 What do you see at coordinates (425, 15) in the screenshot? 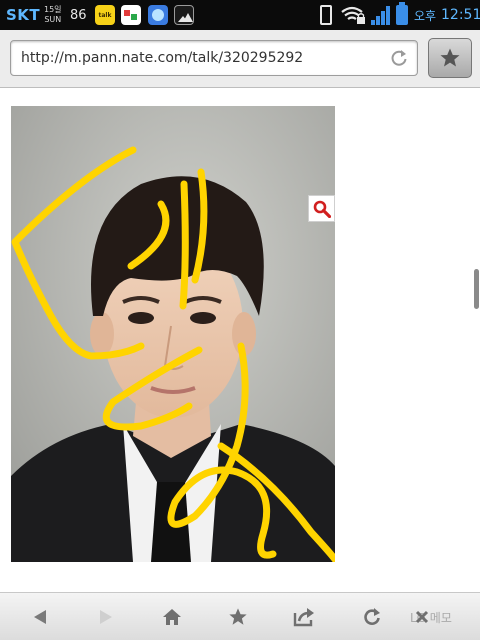
I see `am-pm-label: 오후` at bounding box center [425, 15].